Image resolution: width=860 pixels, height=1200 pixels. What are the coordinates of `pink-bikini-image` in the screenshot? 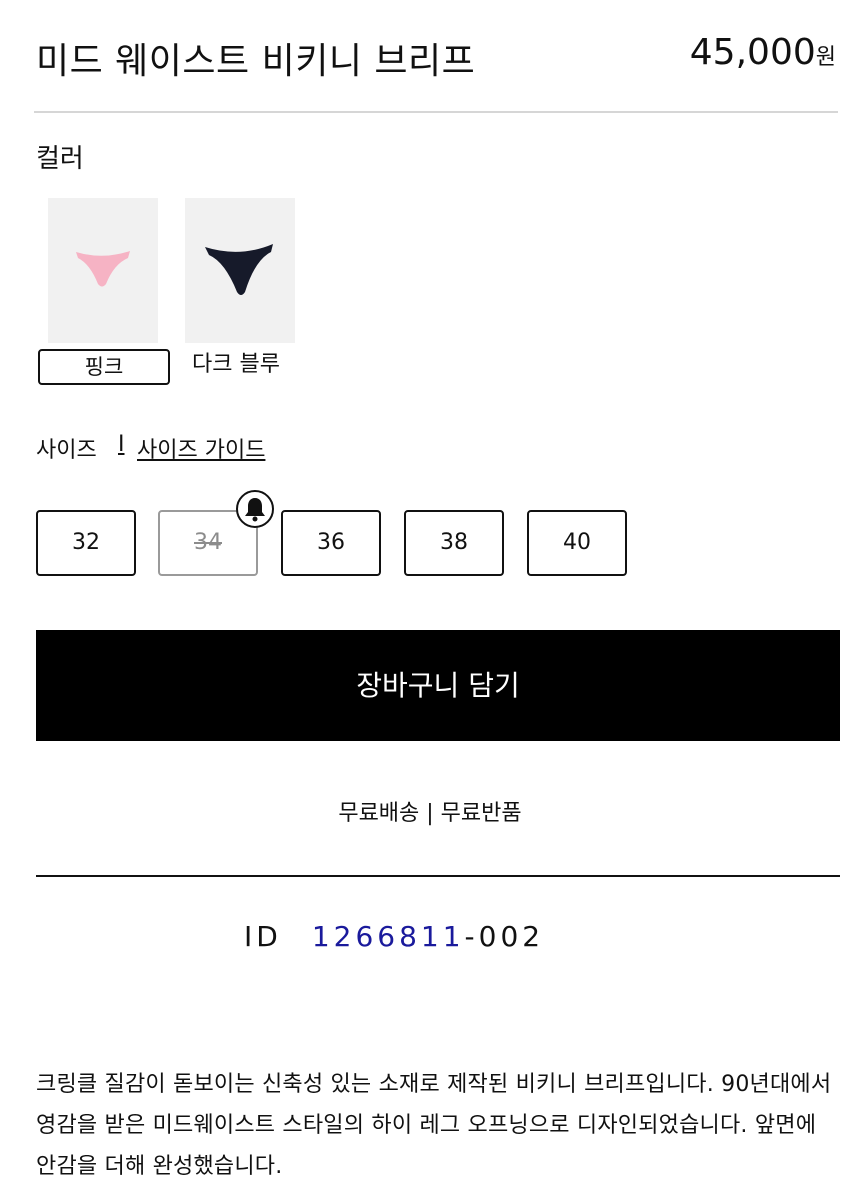 It's located at (103, 269).